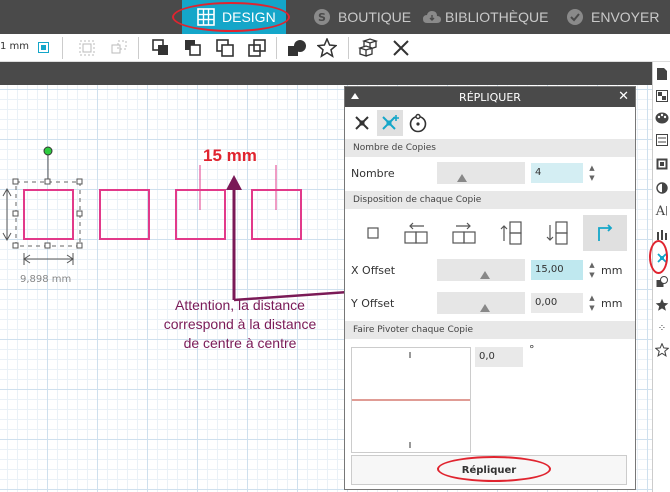 This screenshot has height=492, width=670. Describe the element at coordinates (43, 47) in the screenshot. I see `unit-toggle` at that location.